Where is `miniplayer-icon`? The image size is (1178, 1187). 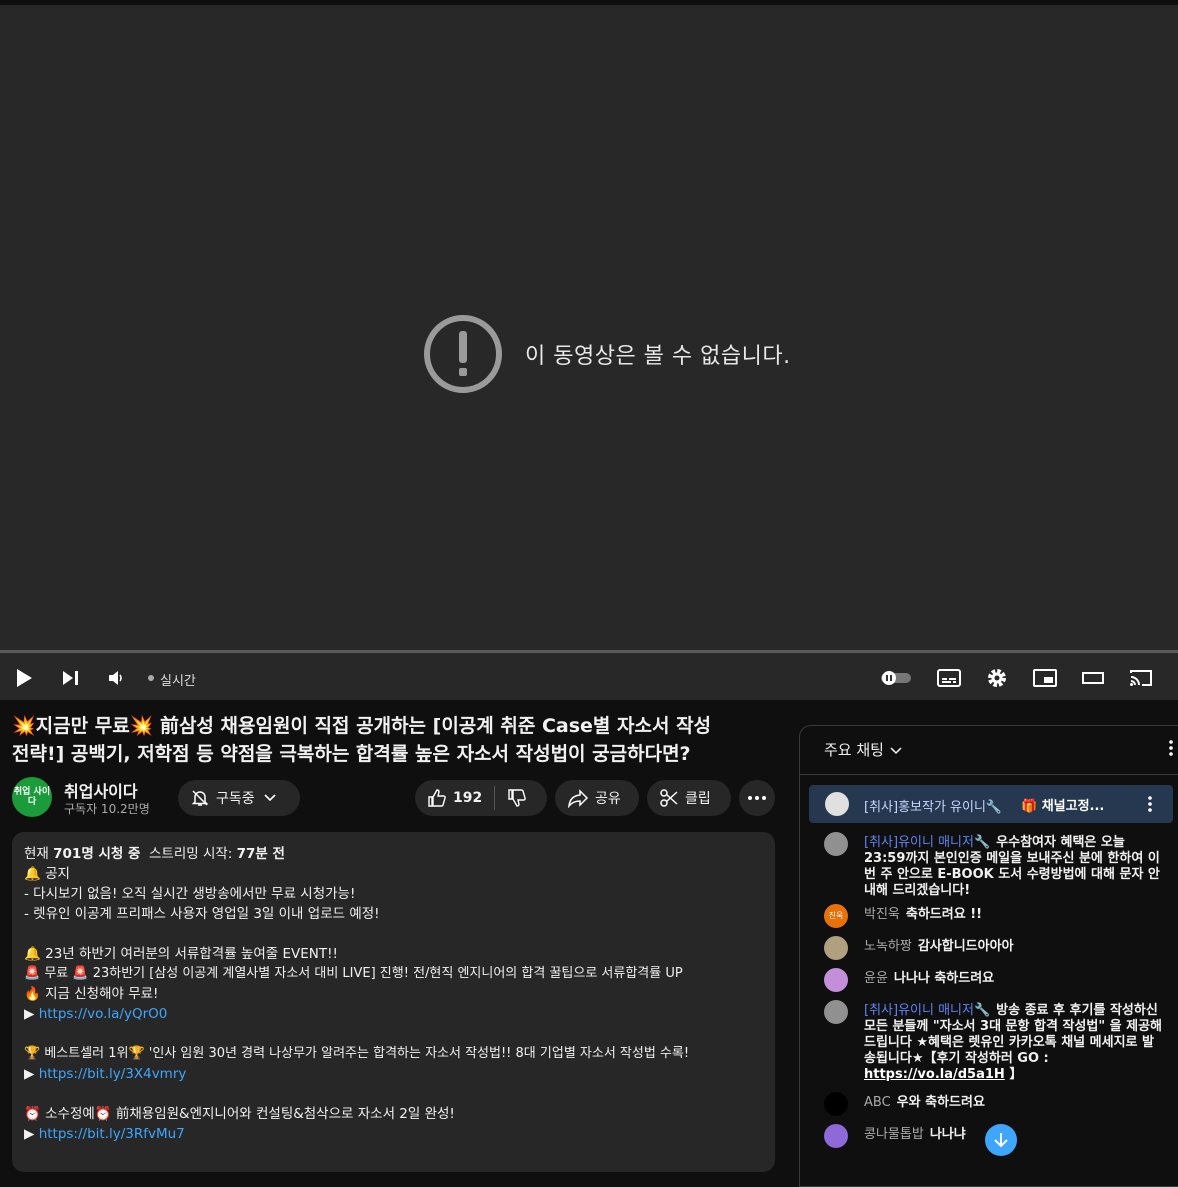 miniplayer-icon is located at coordinates (1045, 678).